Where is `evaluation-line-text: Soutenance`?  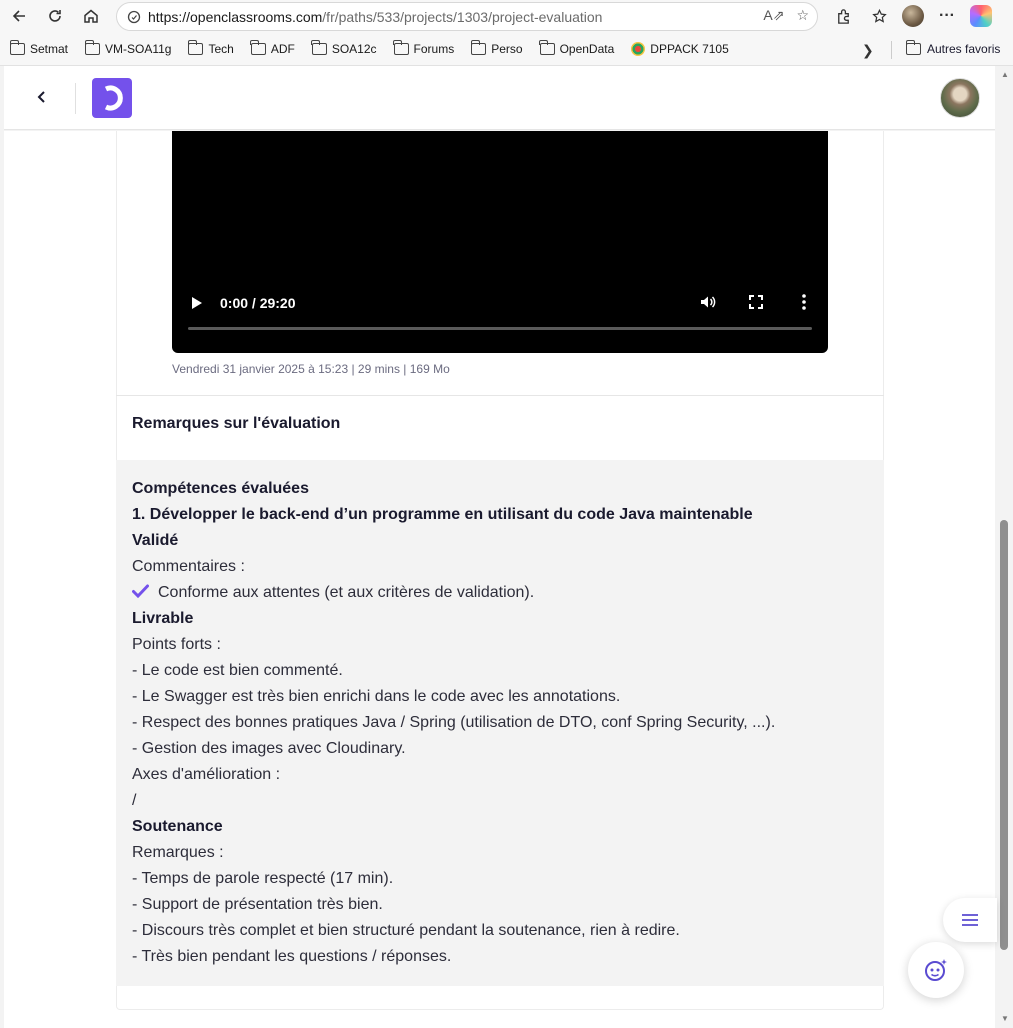
evaluation-line-text: Soutenance is located at coordinates (177, 826).